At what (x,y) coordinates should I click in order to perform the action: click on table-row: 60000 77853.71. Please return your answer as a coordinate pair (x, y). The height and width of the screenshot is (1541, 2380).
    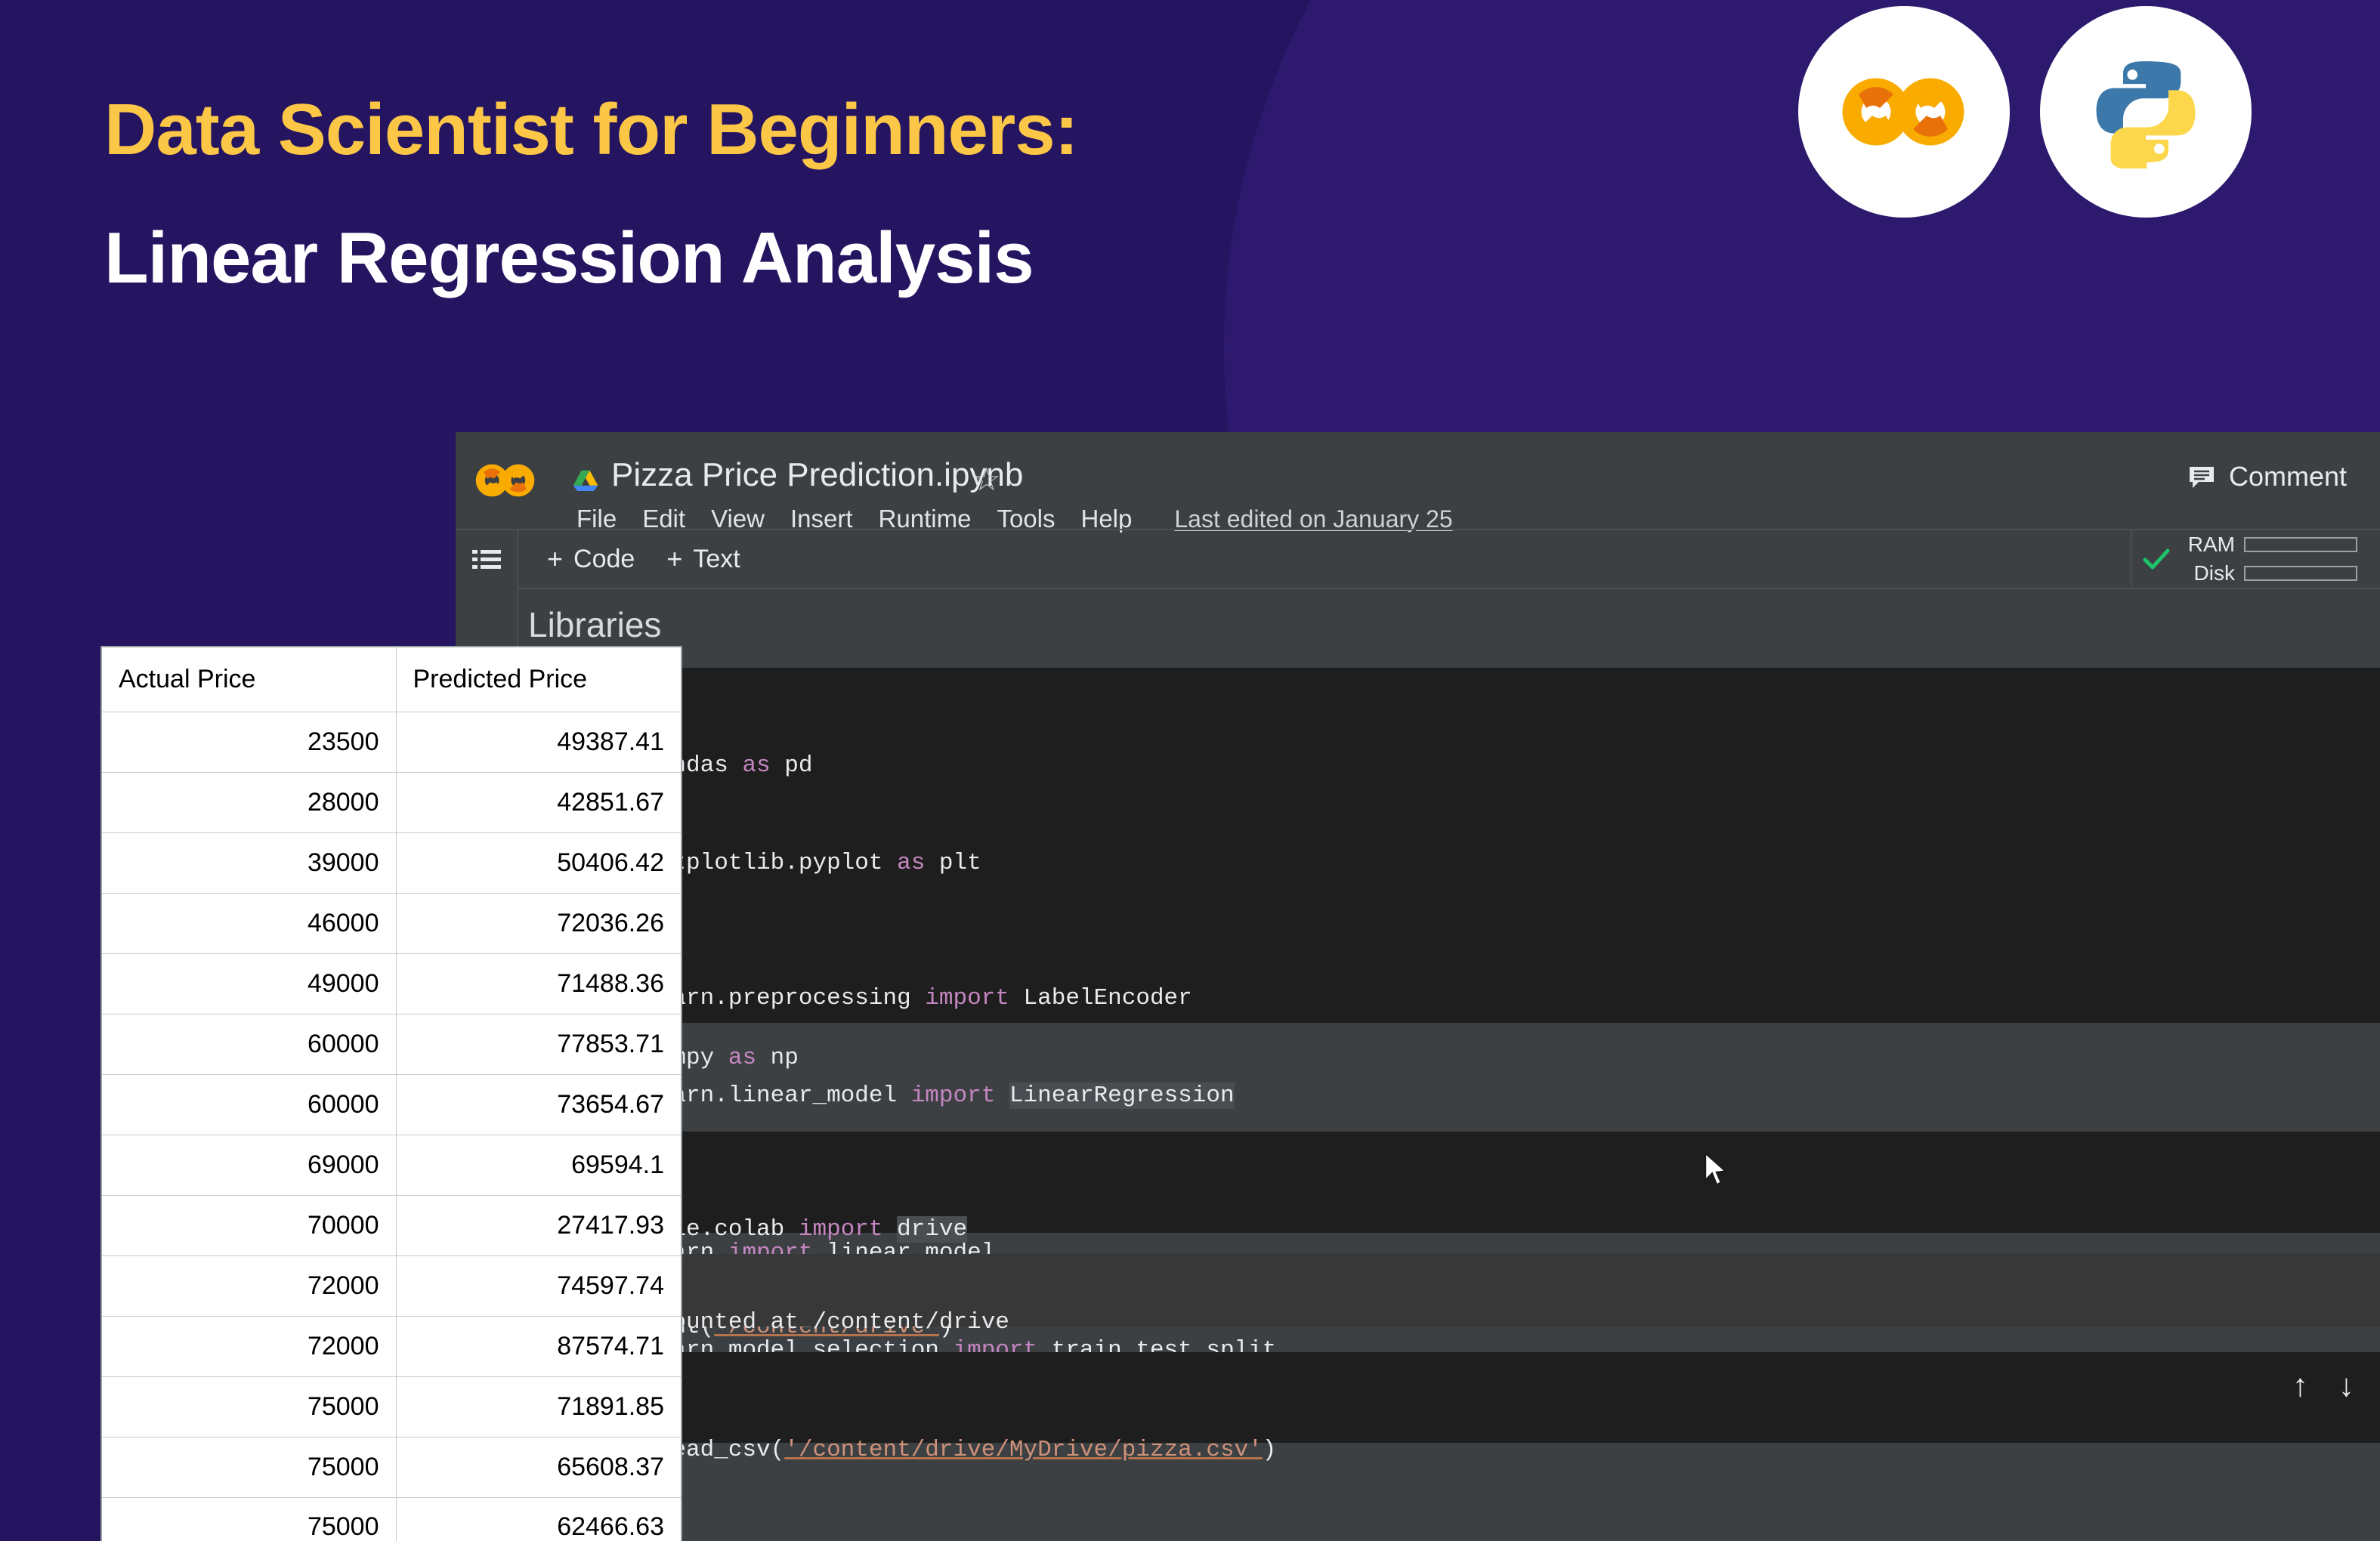
    Looking at the image, I should click on (391, 1044).